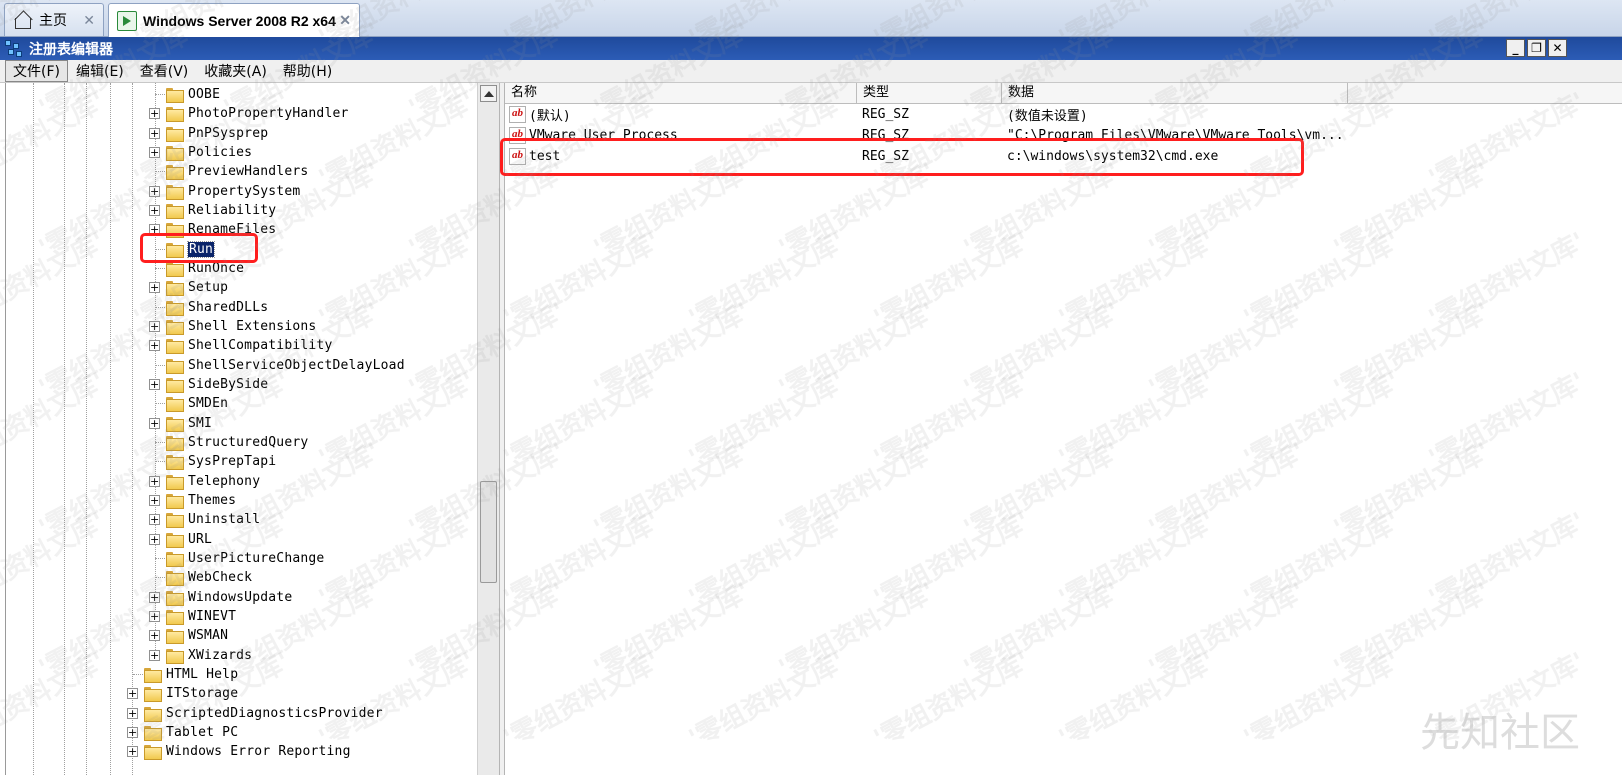  Describe the element at coordinates (201, 249) in the screenshot. I see `tree-item-label: Run` at that location.